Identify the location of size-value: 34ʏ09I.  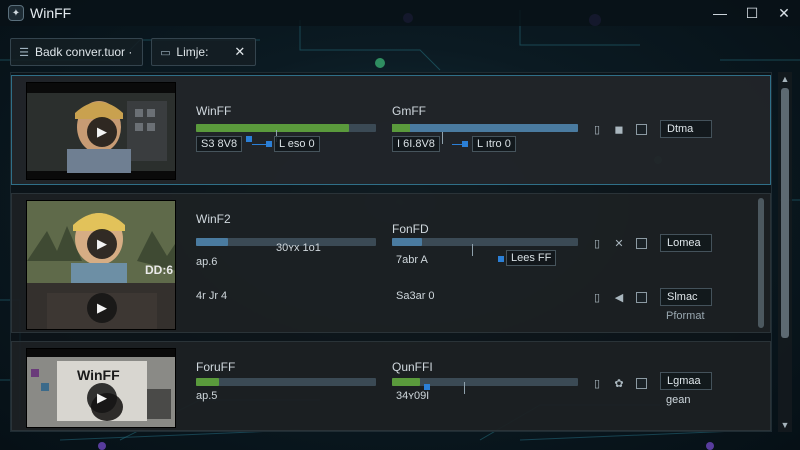
(413, 396).